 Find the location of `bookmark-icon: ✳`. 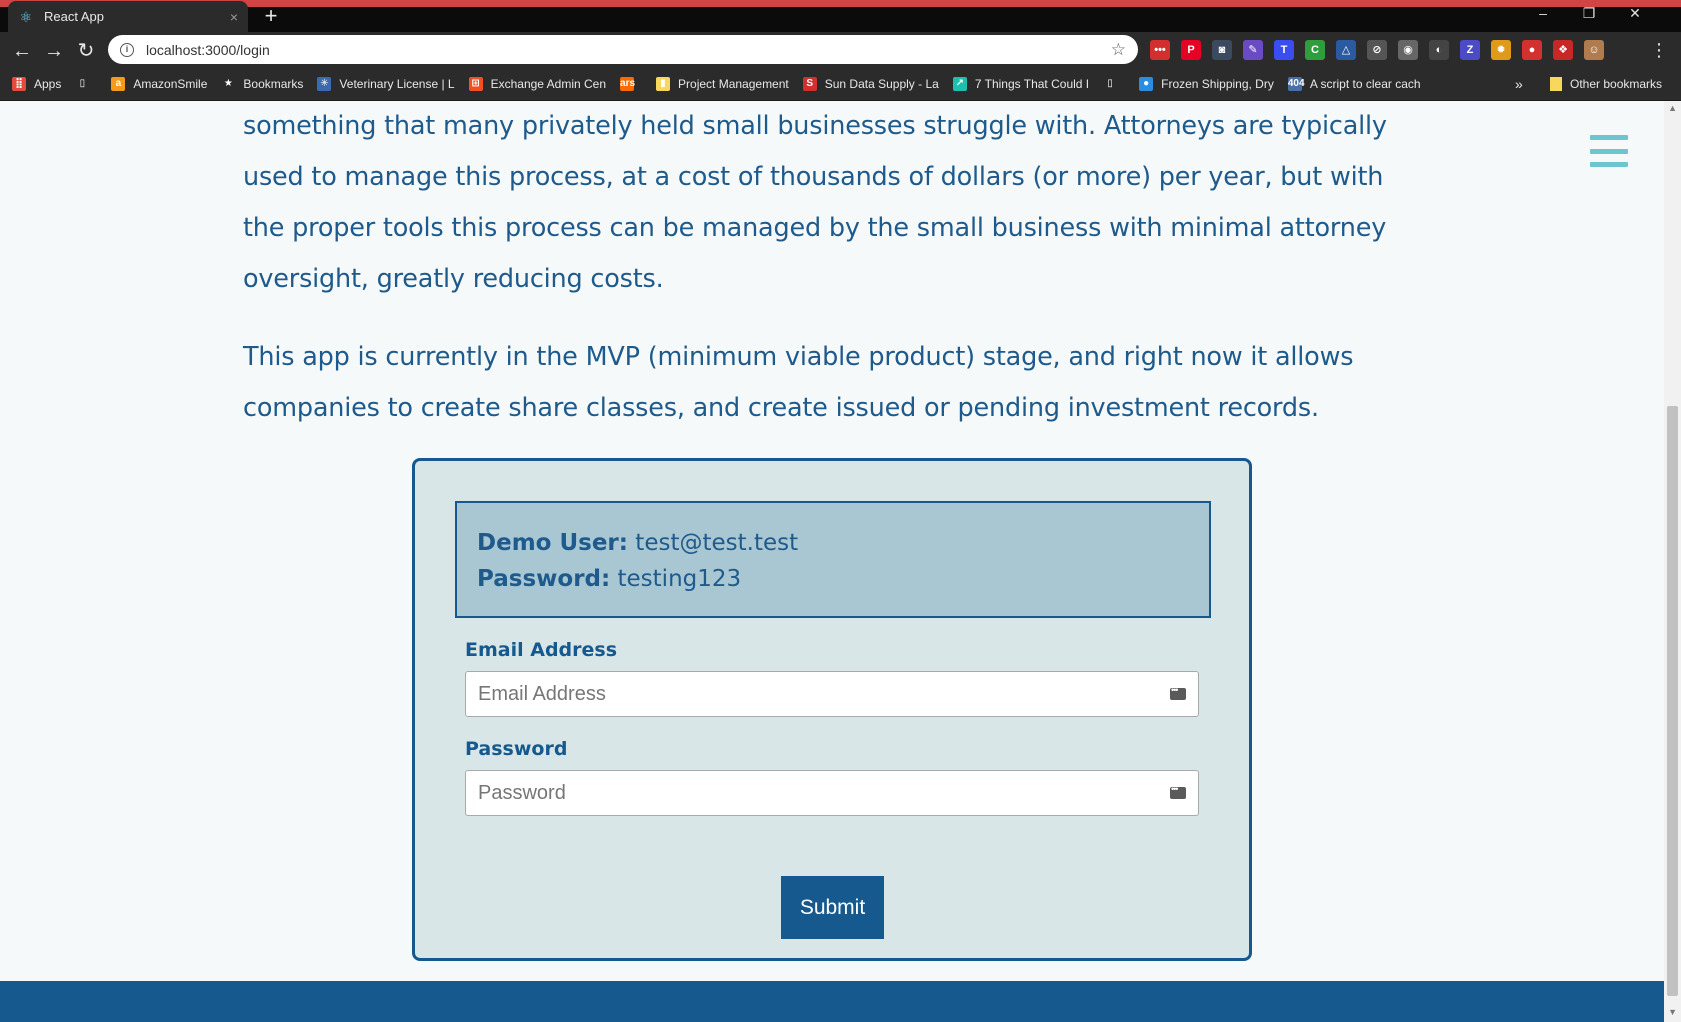

bookmark-icon: ✳ is located at coordinates (324, 84).